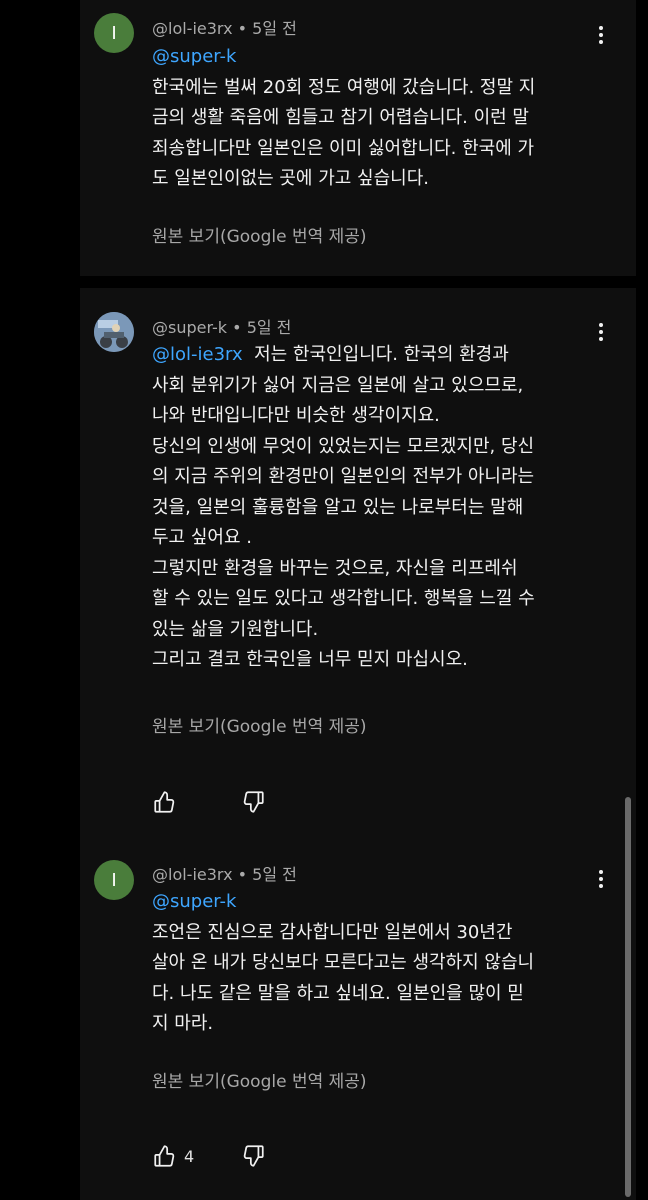 The image size is (648, 1200). What do you see at coordinates (335, 568) in the screenshot?
I see `comment-line: 그렇지만 환경을 바꾸는 것으로, 자신을 리프레쉬` at bounding box center [335, 568].